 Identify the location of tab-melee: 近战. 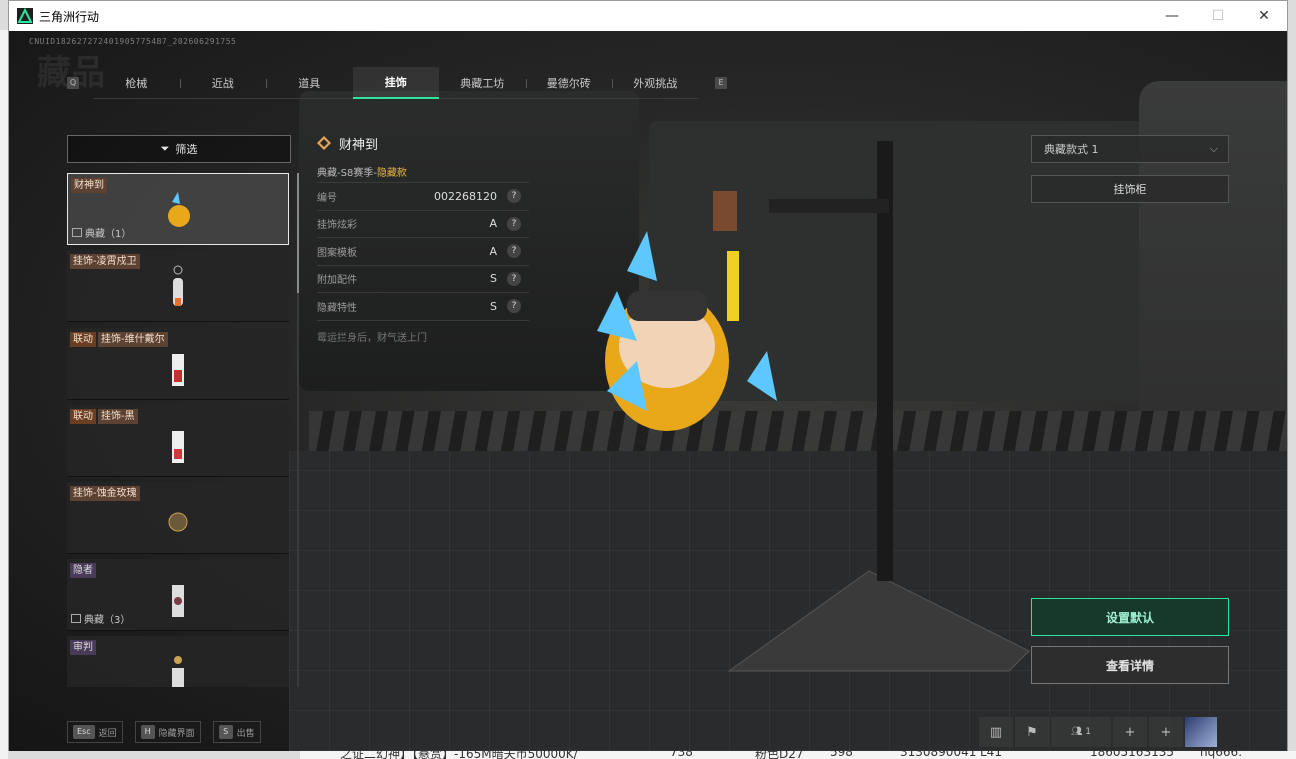
(223, 83).